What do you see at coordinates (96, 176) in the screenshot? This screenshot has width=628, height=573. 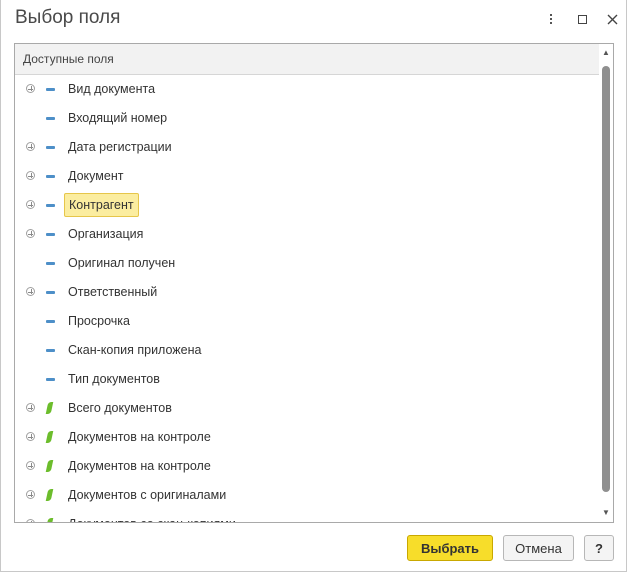 I see `tree-row-label: Документ` at bounding box center [96, 176].